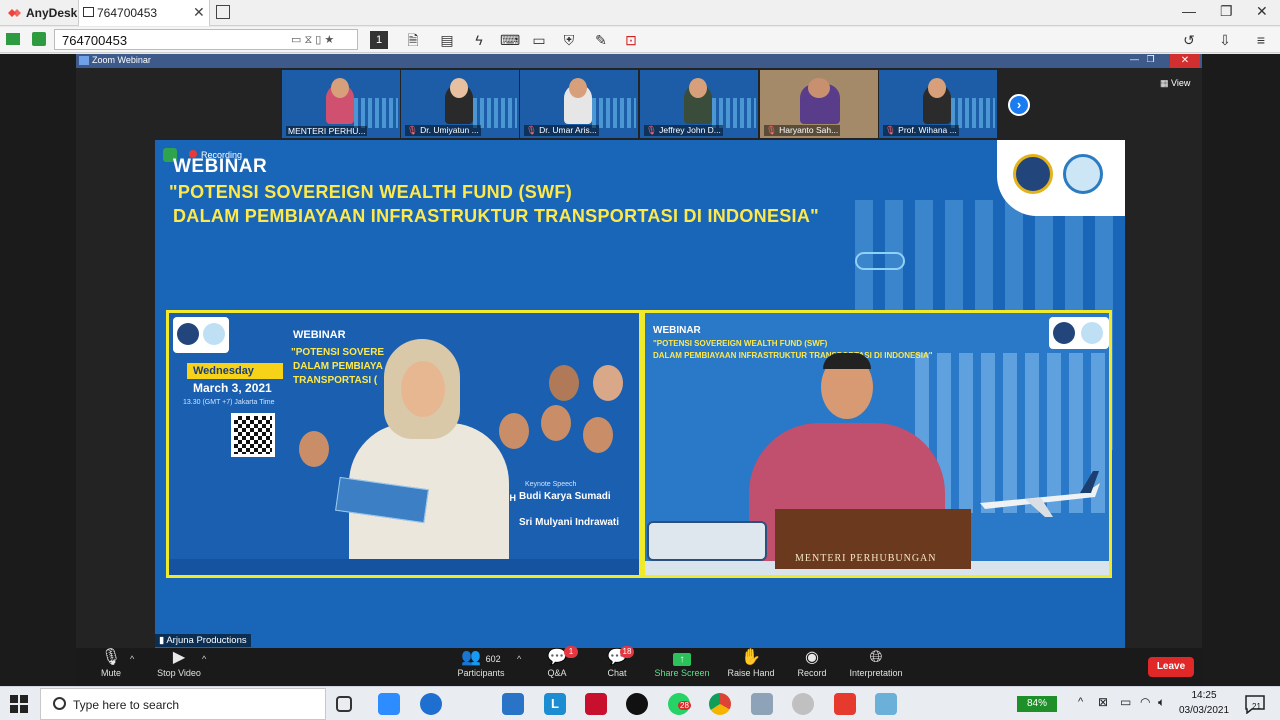 This screenshot has height=720, width=1280. Describe the element at coordinates (1125, 702) in the screenshot. I see `battery-icon: ▭` at that location.